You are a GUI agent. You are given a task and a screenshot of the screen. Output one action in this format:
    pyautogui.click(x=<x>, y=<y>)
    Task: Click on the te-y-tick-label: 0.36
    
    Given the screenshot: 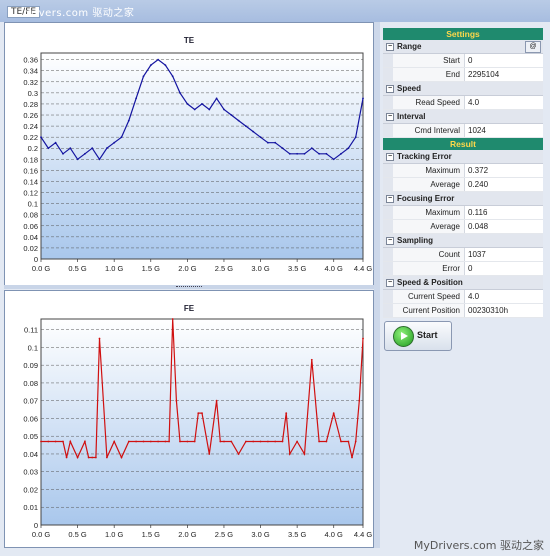 What is the action you would take?
    pyautogui.click(x=30, y=60)
    